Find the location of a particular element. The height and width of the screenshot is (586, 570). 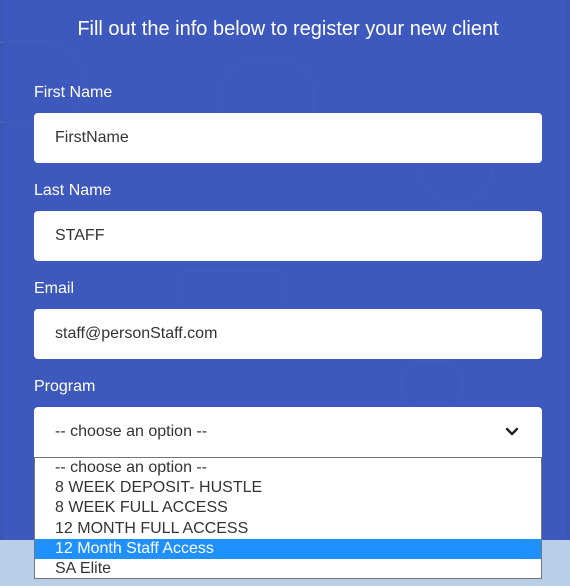

last-name-label: Last Name is located at coordinates (73, 190).